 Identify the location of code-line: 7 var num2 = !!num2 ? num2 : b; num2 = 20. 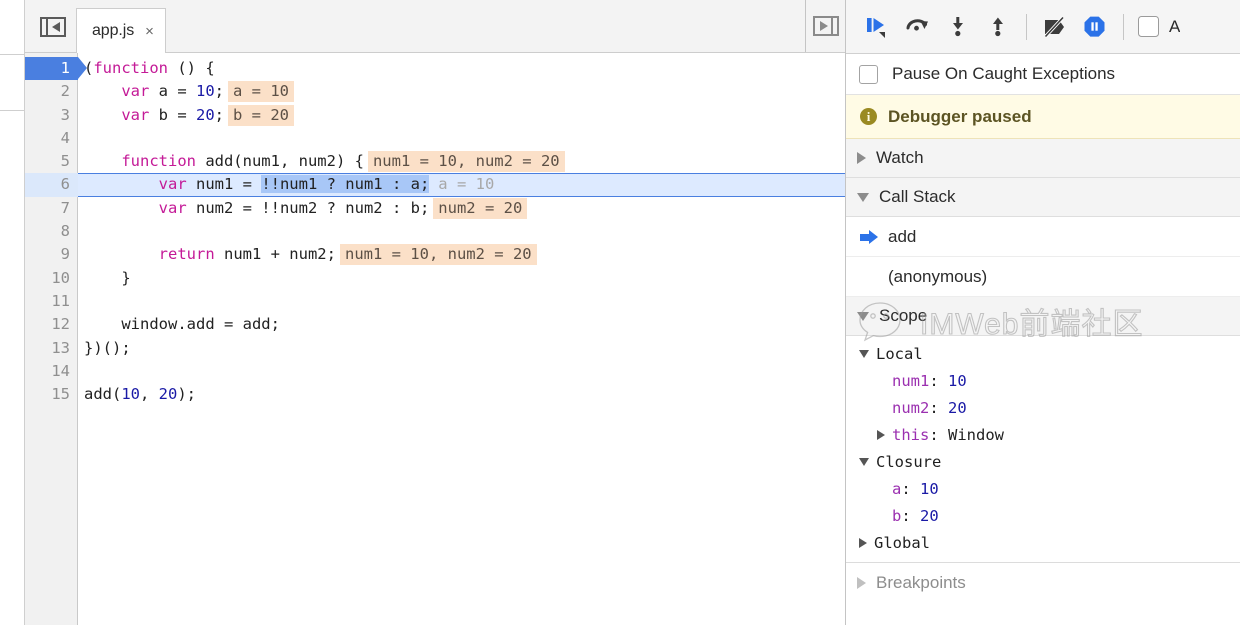
(435, 208).